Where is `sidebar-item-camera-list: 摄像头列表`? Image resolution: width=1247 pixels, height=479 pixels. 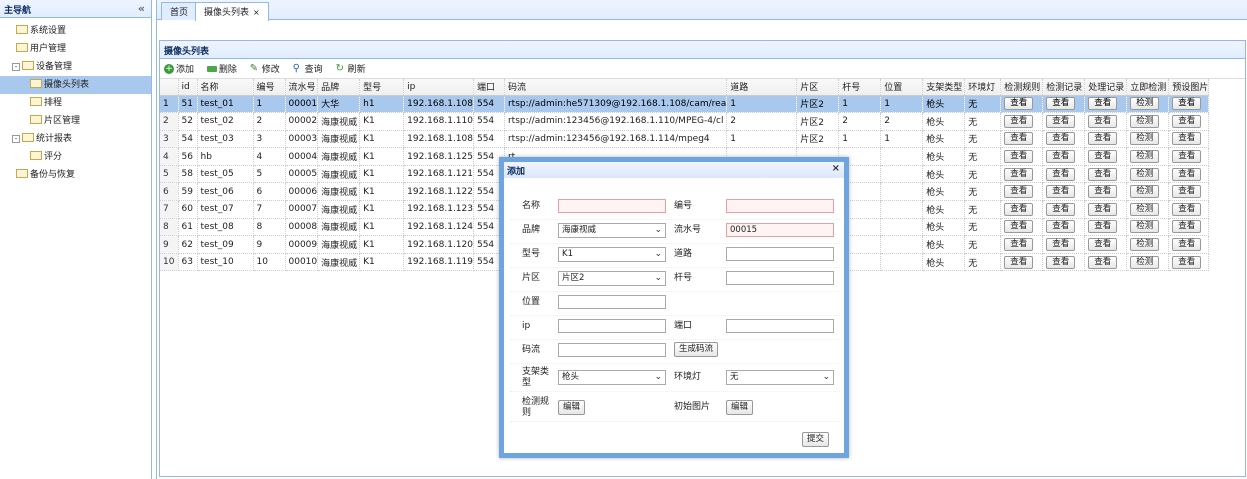
sidebar-item-camera-list: 摄像头列表 is located at coordinates (75, 85).